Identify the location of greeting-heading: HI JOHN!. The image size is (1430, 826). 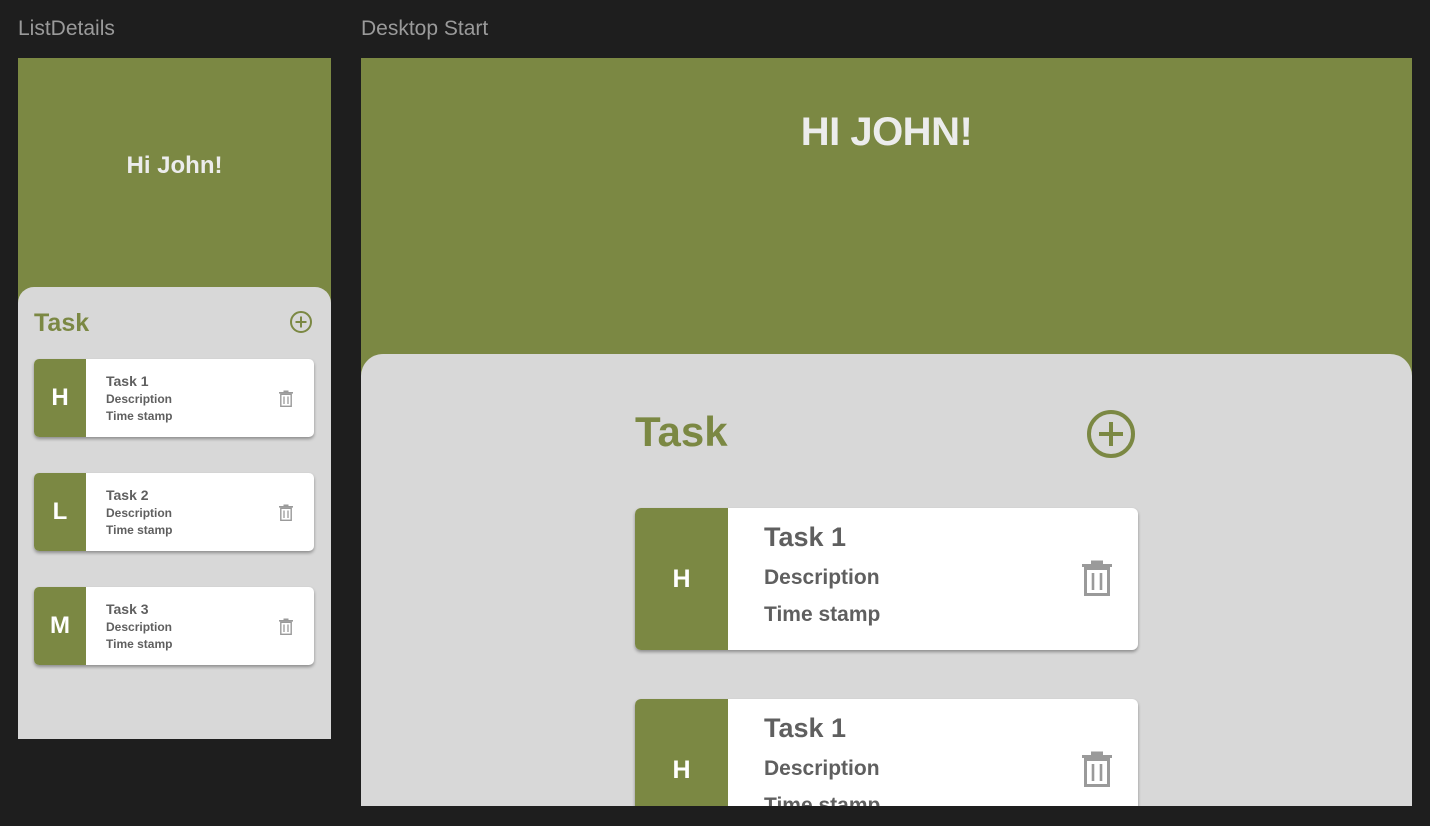
(886, 132).